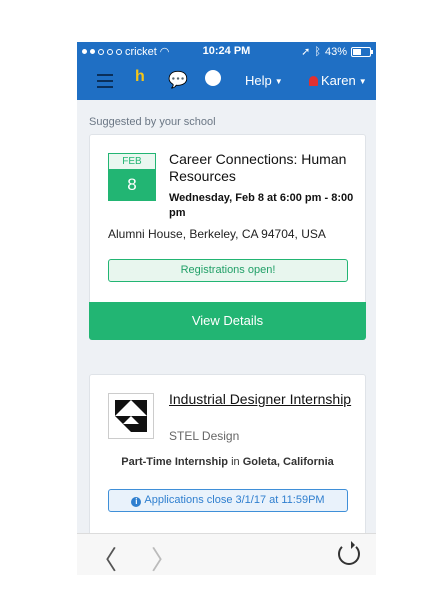  What do you see at coordinates (105, 81) in the screenshot?
I see `menu-icon` at bounding box center [105, 81].